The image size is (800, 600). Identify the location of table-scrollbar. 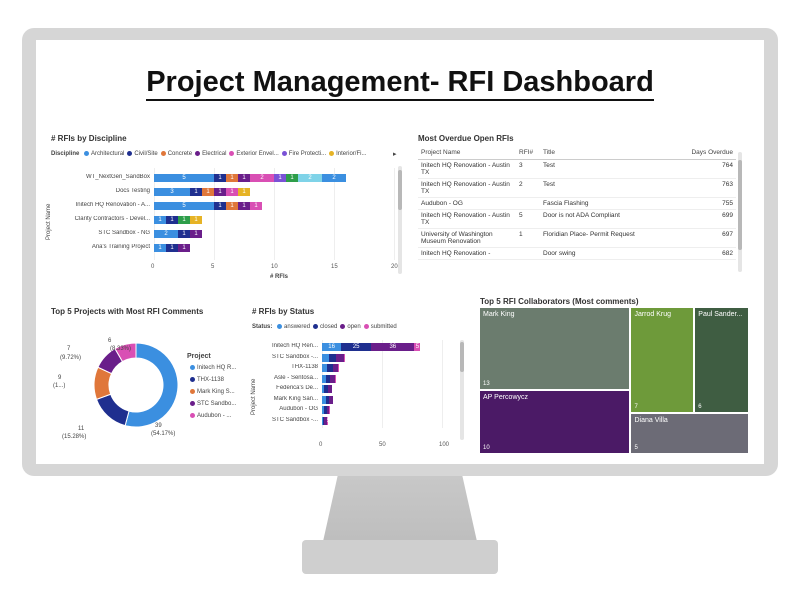
(740, 212).